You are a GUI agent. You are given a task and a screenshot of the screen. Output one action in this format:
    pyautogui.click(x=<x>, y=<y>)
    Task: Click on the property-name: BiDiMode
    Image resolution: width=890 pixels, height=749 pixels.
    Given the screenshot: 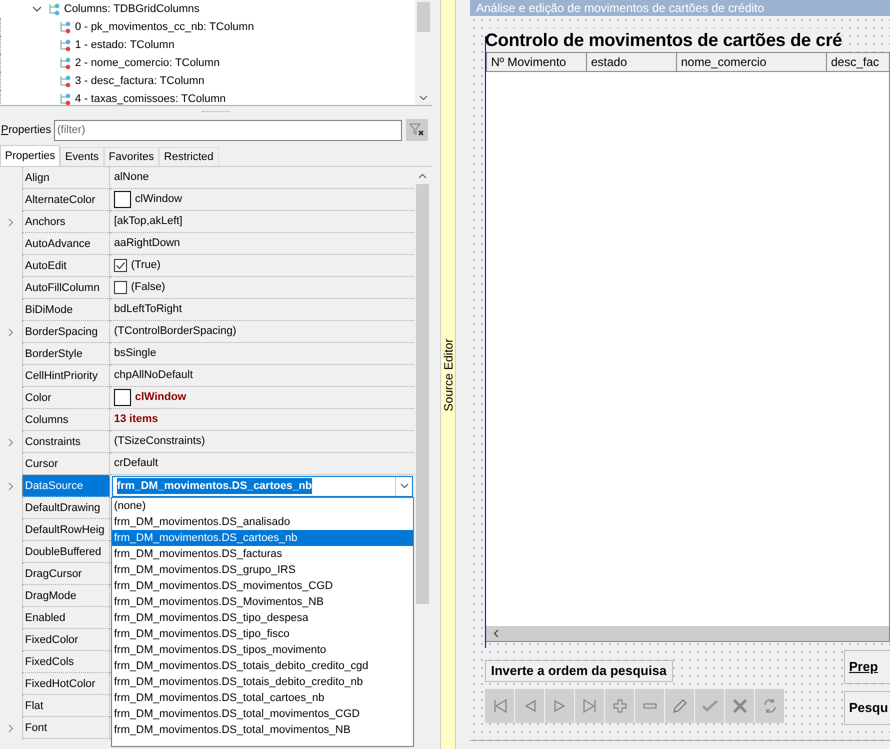 What is the action you would take?
    pyautogui.click(x=66, y=310)
    